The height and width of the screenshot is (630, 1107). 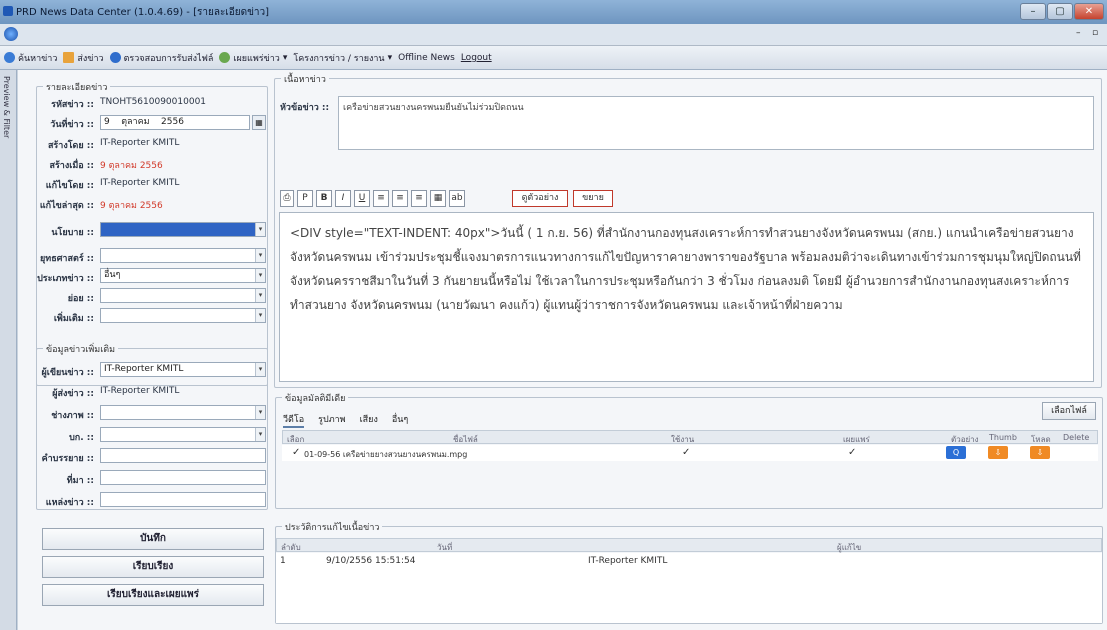 What do you see at coordinates (419, 198) in the screenshot?
I see `align-right-button: ≡` at bounding box center [419, 198].